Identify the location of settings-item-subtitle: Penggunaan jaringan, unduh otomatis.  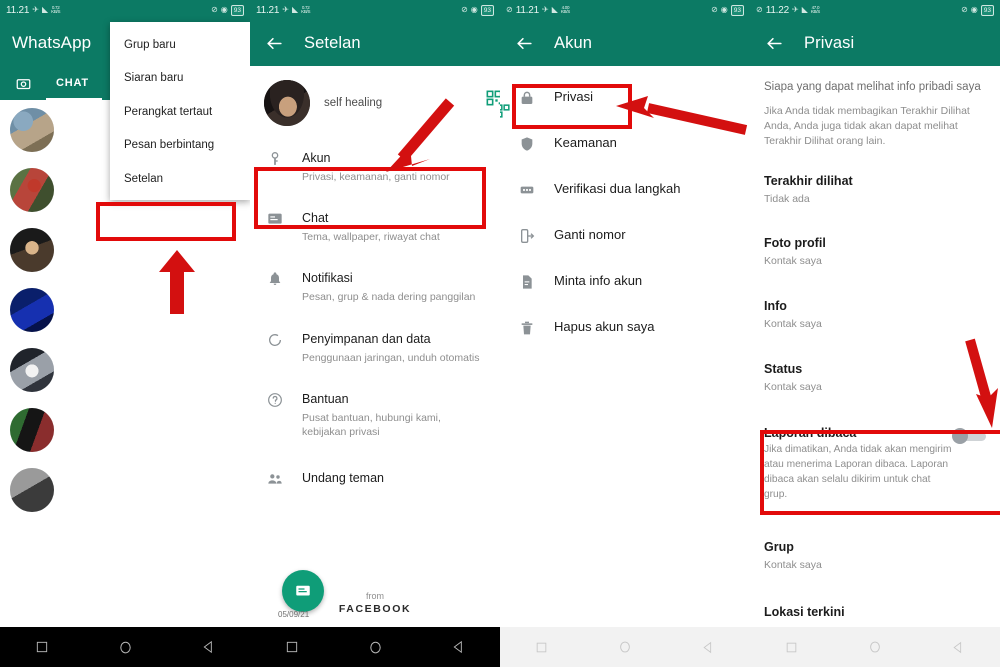
(391, 357).